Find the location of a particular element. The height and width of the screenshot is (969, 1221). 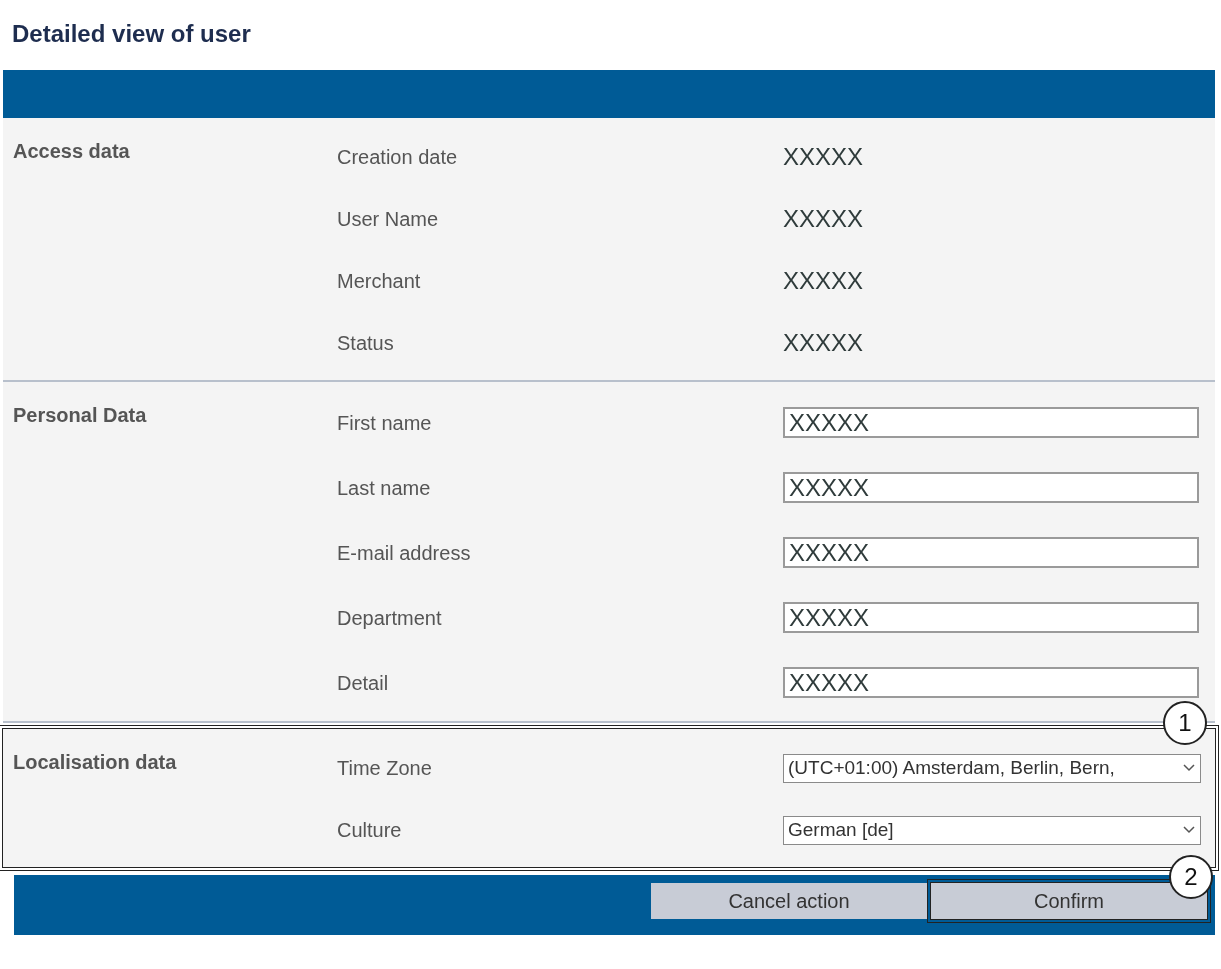

dropdown-field: German [de] is located at coordinates (992, 830).